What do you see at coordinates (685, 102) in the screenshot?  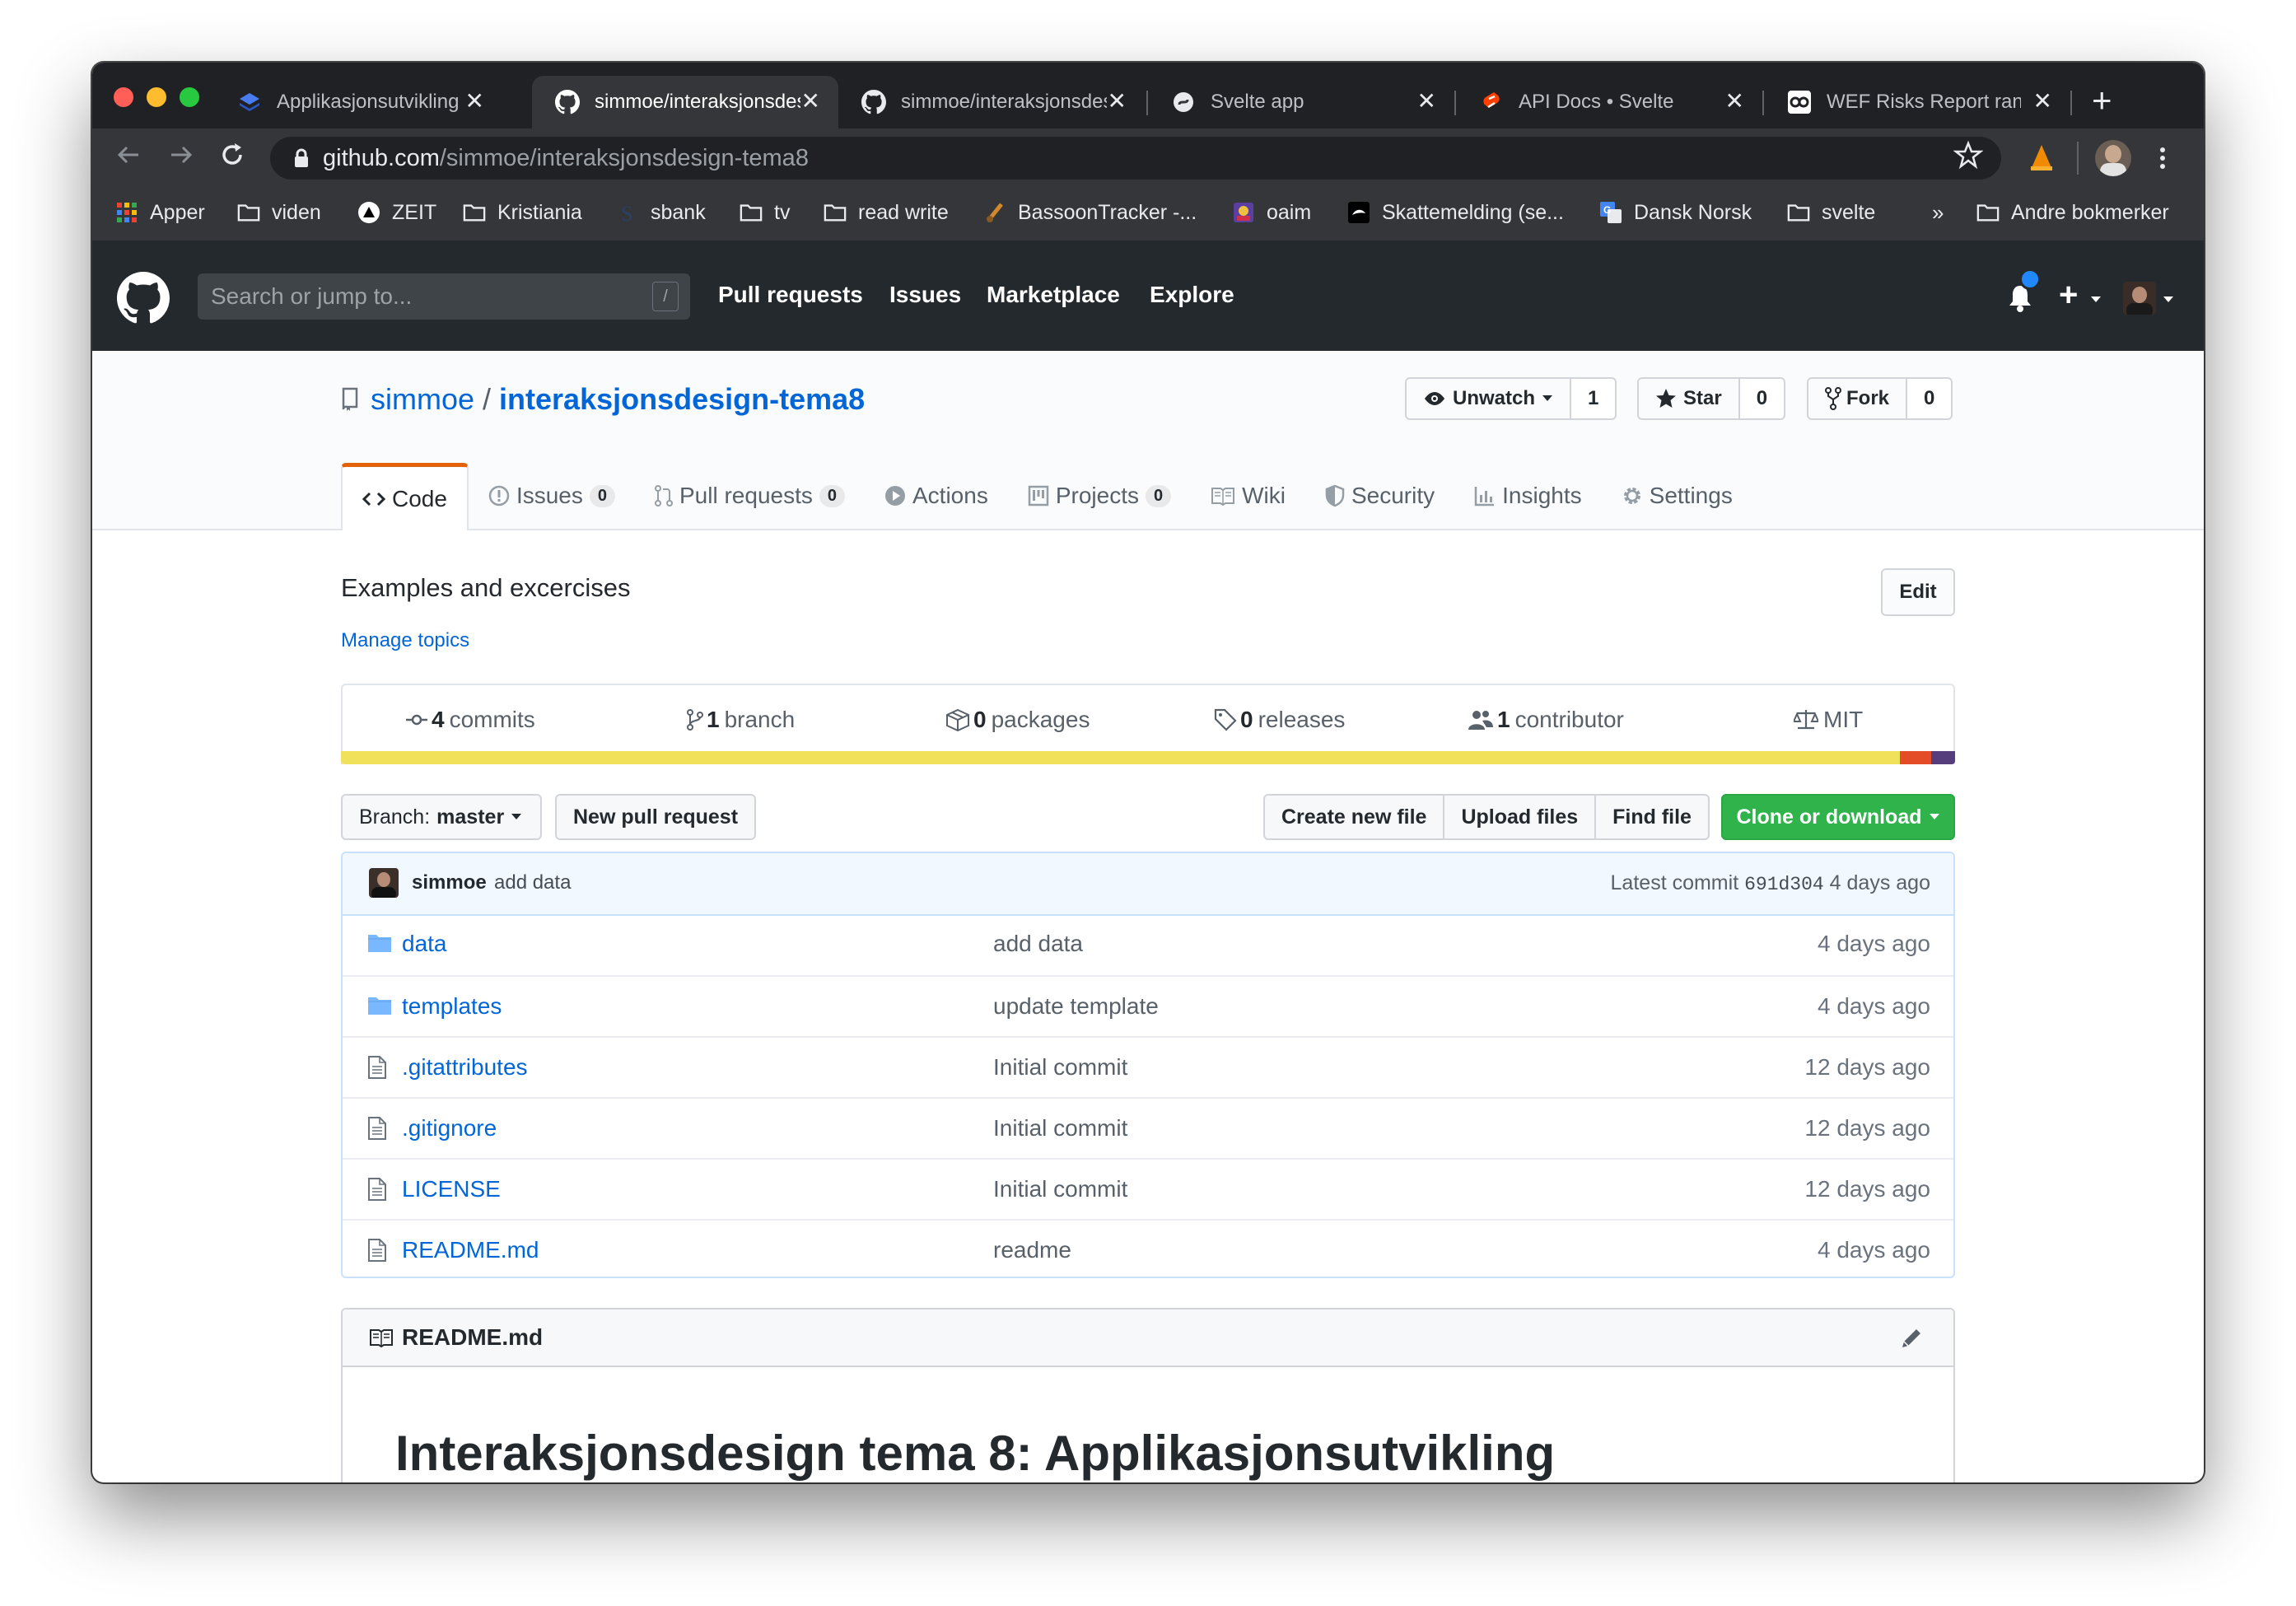 I see `browser-tab-active: simmoe/interaksjonsdesign-tema8 ✕` at bounding box center [685, 102].